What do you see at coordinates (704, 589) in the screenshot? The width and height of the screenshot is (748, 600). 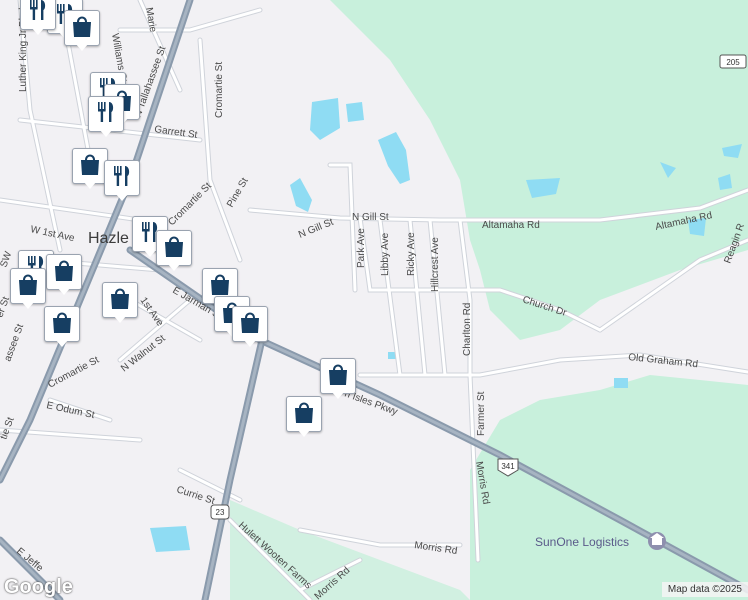 I see `map-attribution: Map data ©2025` at bounding box center [704, 589].